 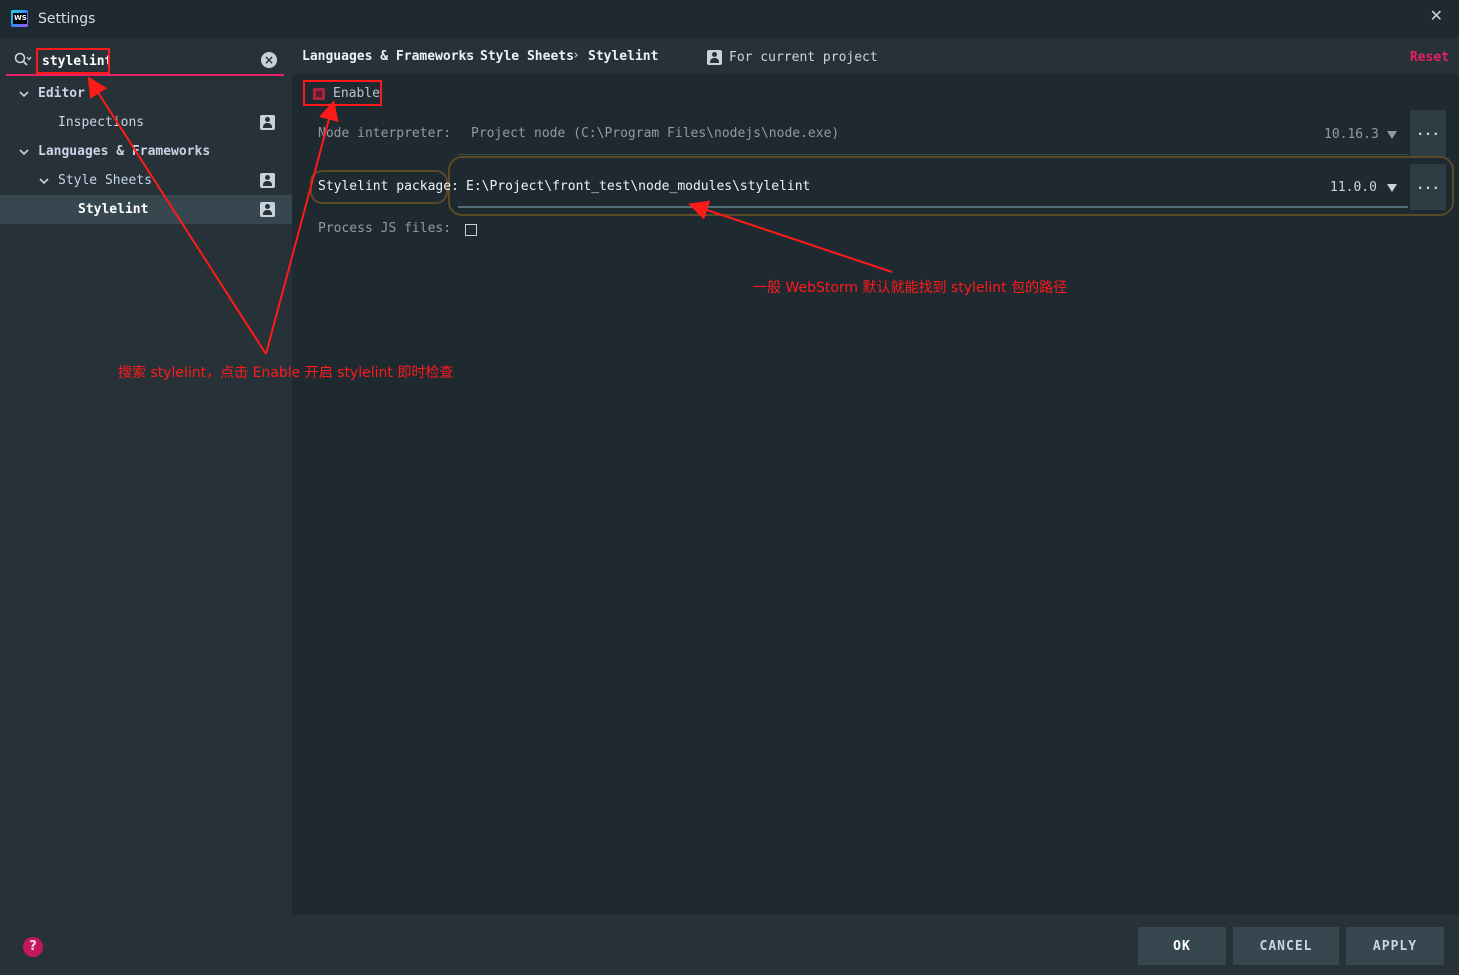 I want to click on title-bar: Settings ✕, so click(x=729, y=19).